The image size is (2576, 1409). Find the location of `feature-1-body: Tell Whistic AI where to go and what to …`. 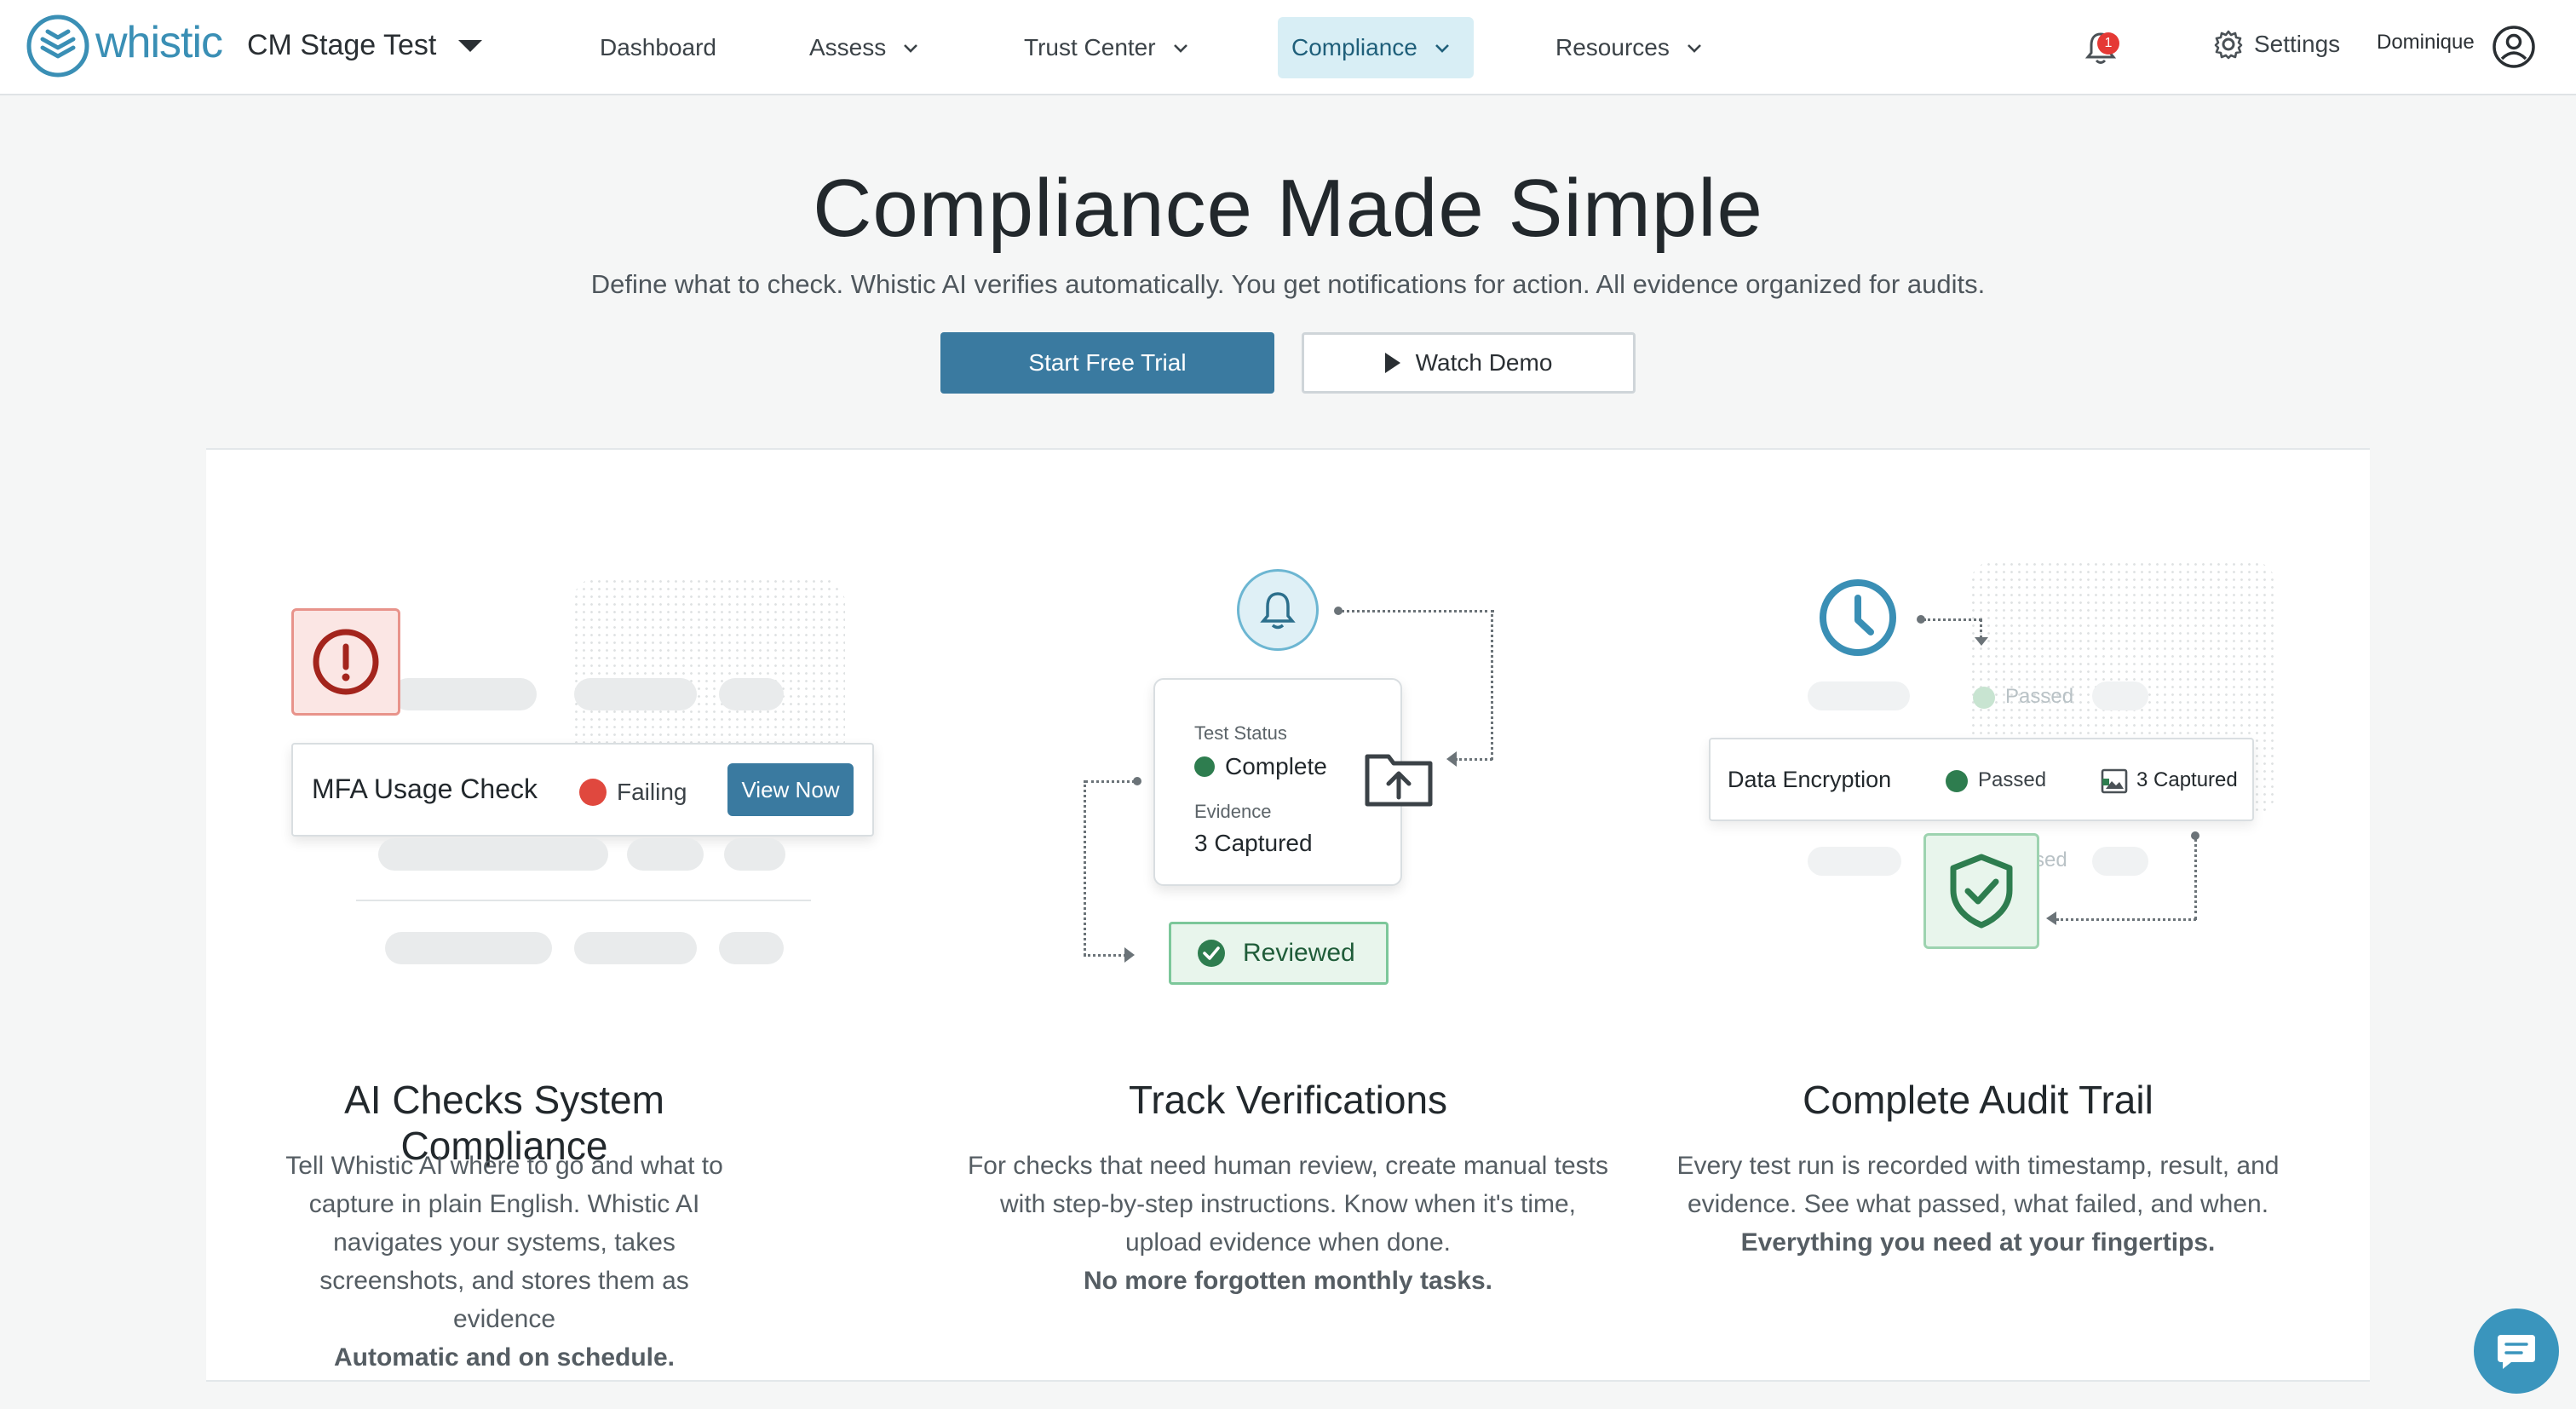

feature-1-body: Tell Whistic AI where to go and what to … is located at coordinates (504, 1242).